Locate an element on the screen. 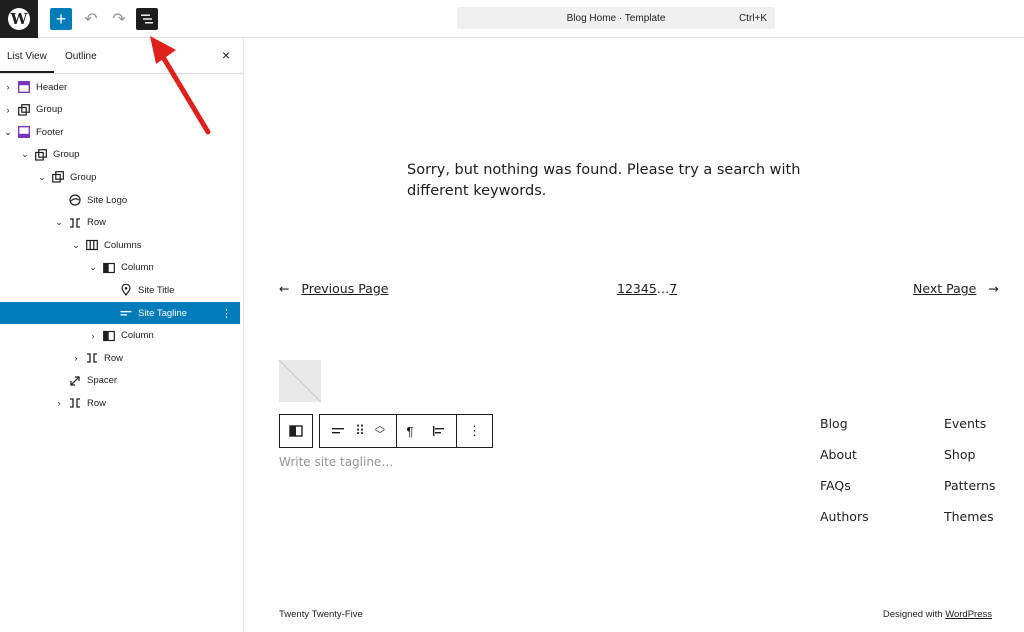 This screenshot has height=632, width=1024. footer-nav-column-2: Events Shop Patterns Themes is located at coordinates (969, 478).